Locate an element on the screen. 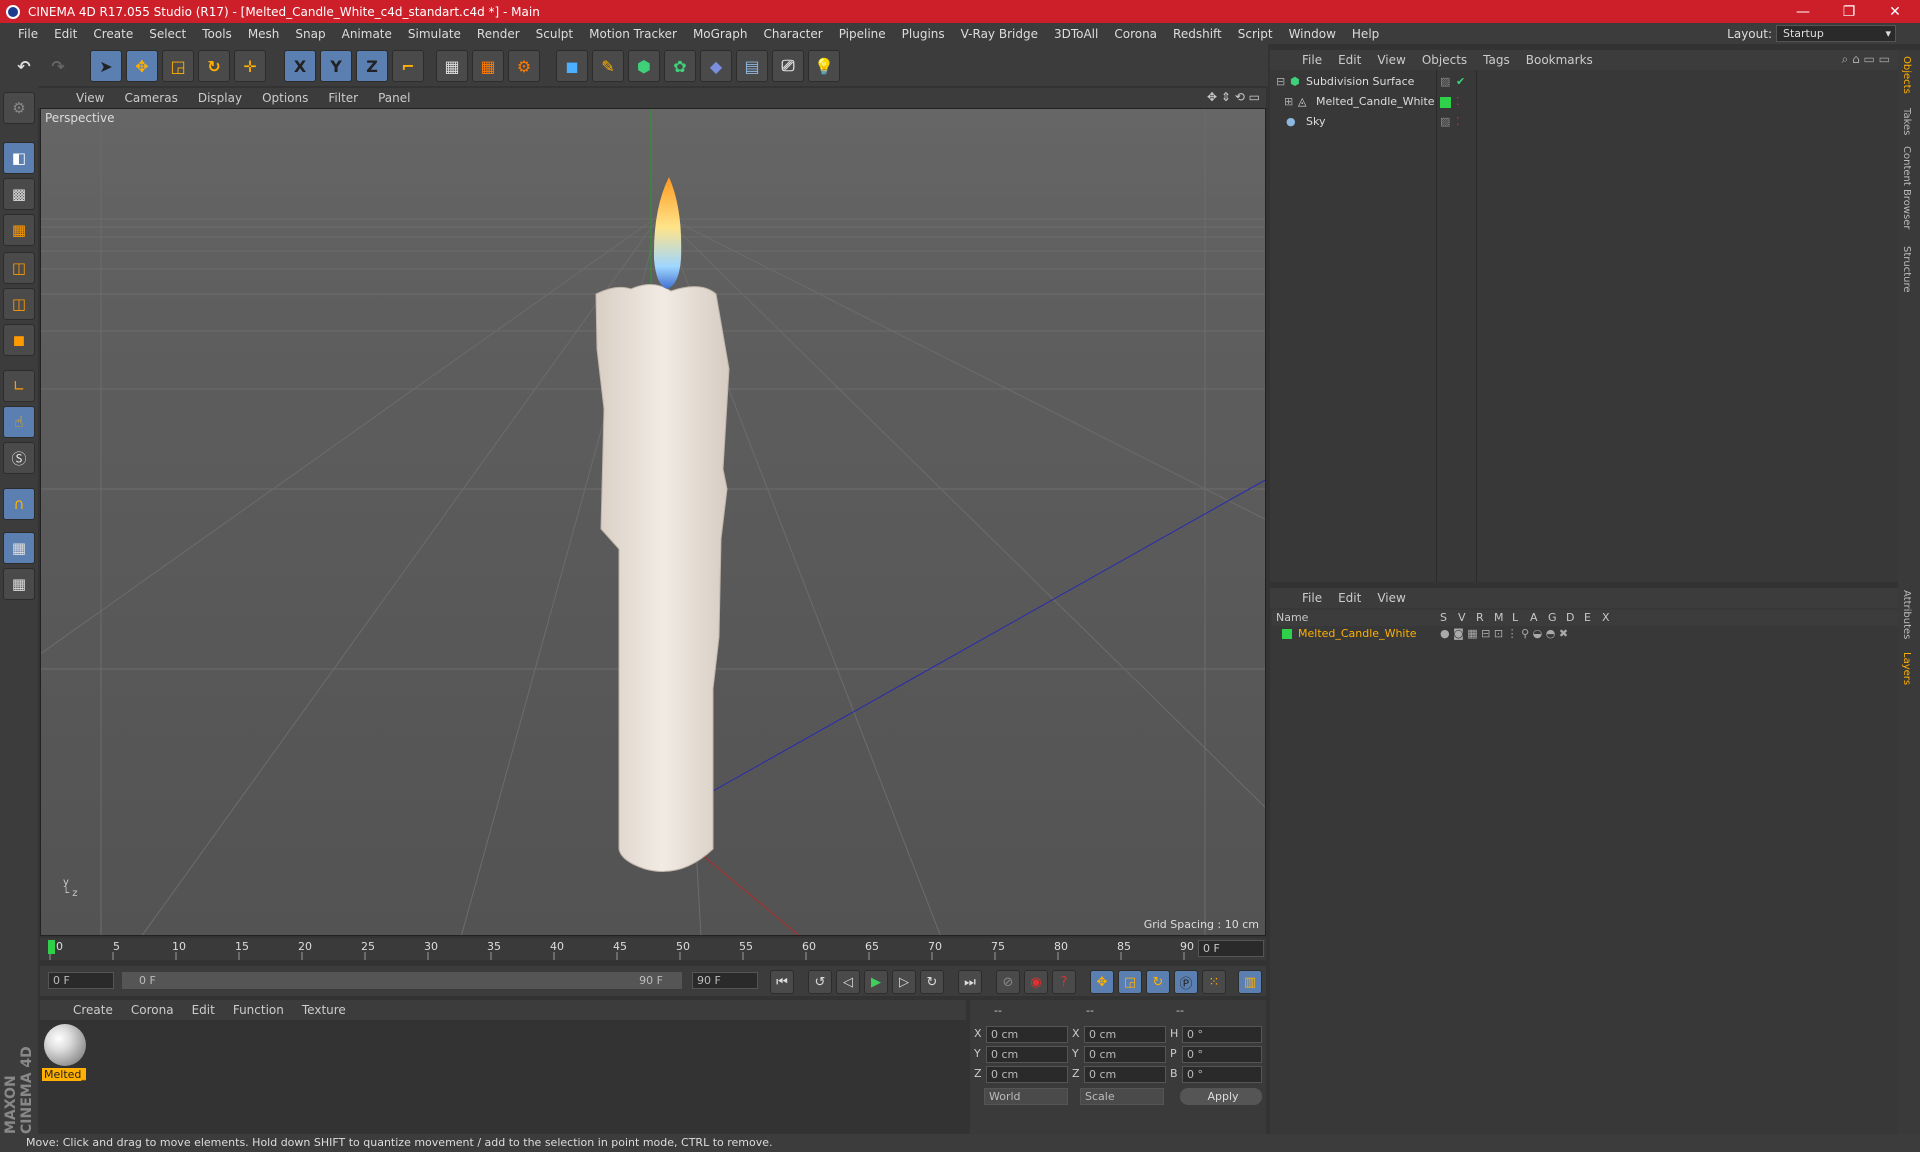  close-button: ✕ is located at coordinates (1895, 11).